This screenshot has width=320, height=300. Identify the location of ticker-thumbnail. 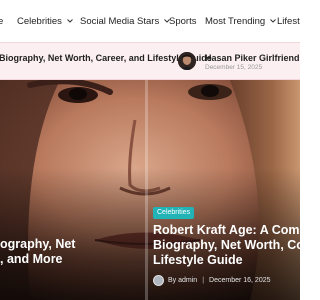
(187, 61).